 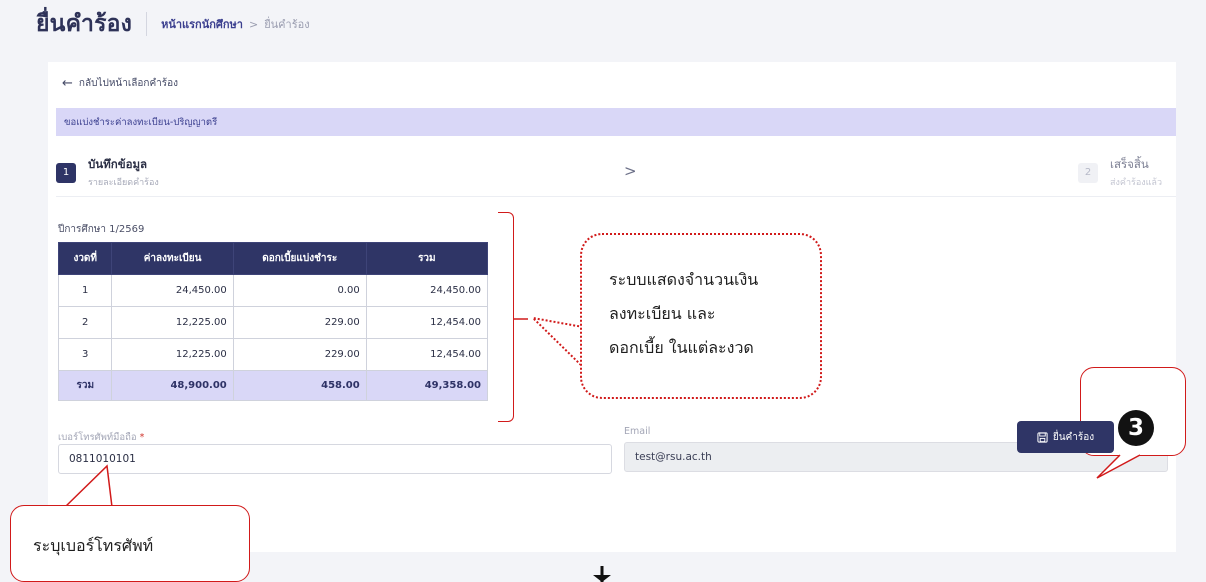 What do you see at coordinates (684, 279) in the screenshot?
I see `bubble-line: ระบบแสดงจำนวนเงิน` at bounding box center [684, 279].